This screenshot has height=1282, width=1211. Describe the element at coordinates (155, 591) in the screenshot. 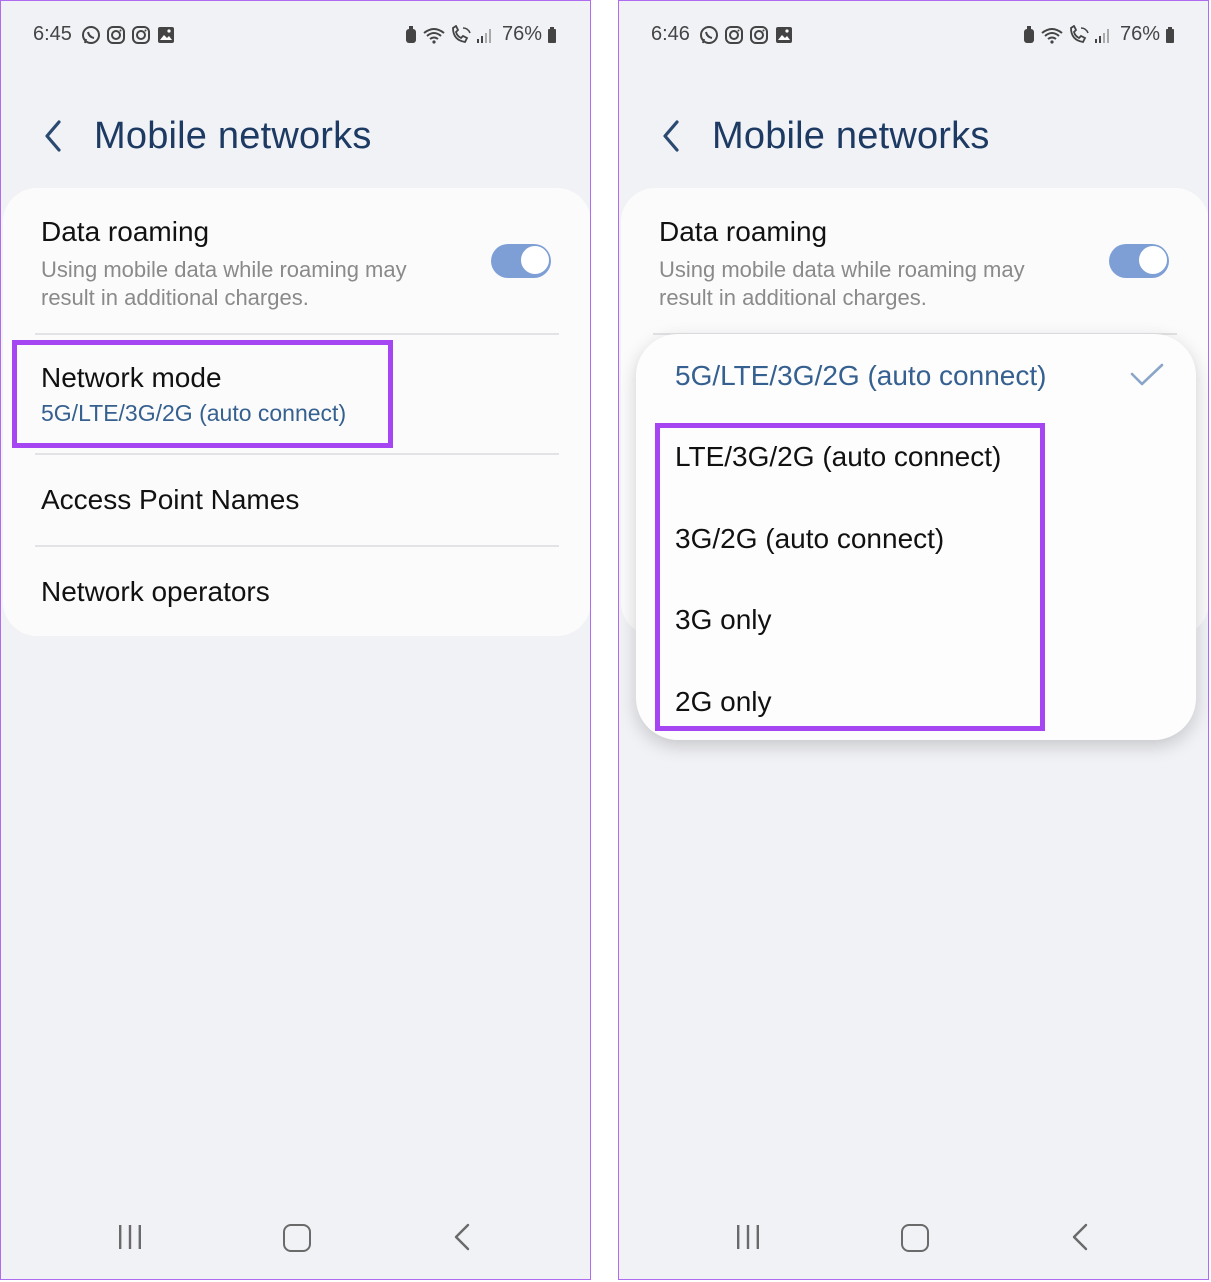

I see `network-operators-title: Network operators` at that location.